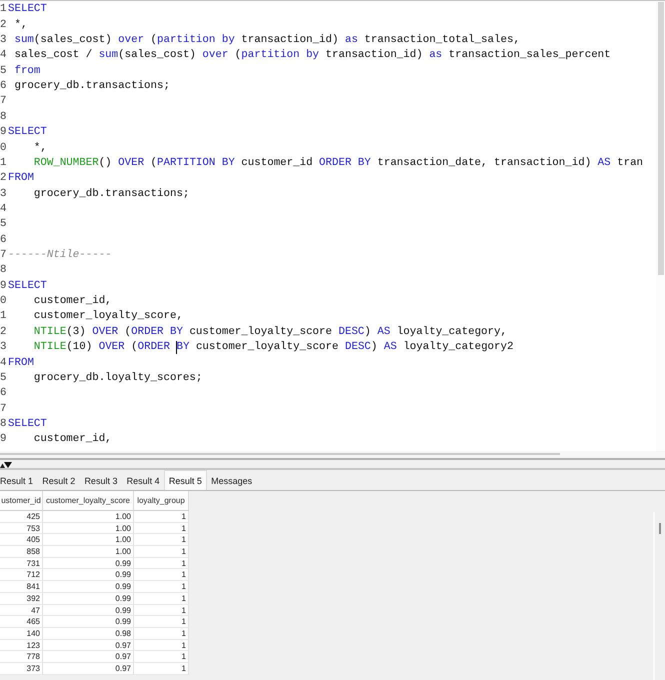  What do you see at coordinates (21, 598) in the screenshot?
I see `table-cell: 392` at bounding box center [21, 598].